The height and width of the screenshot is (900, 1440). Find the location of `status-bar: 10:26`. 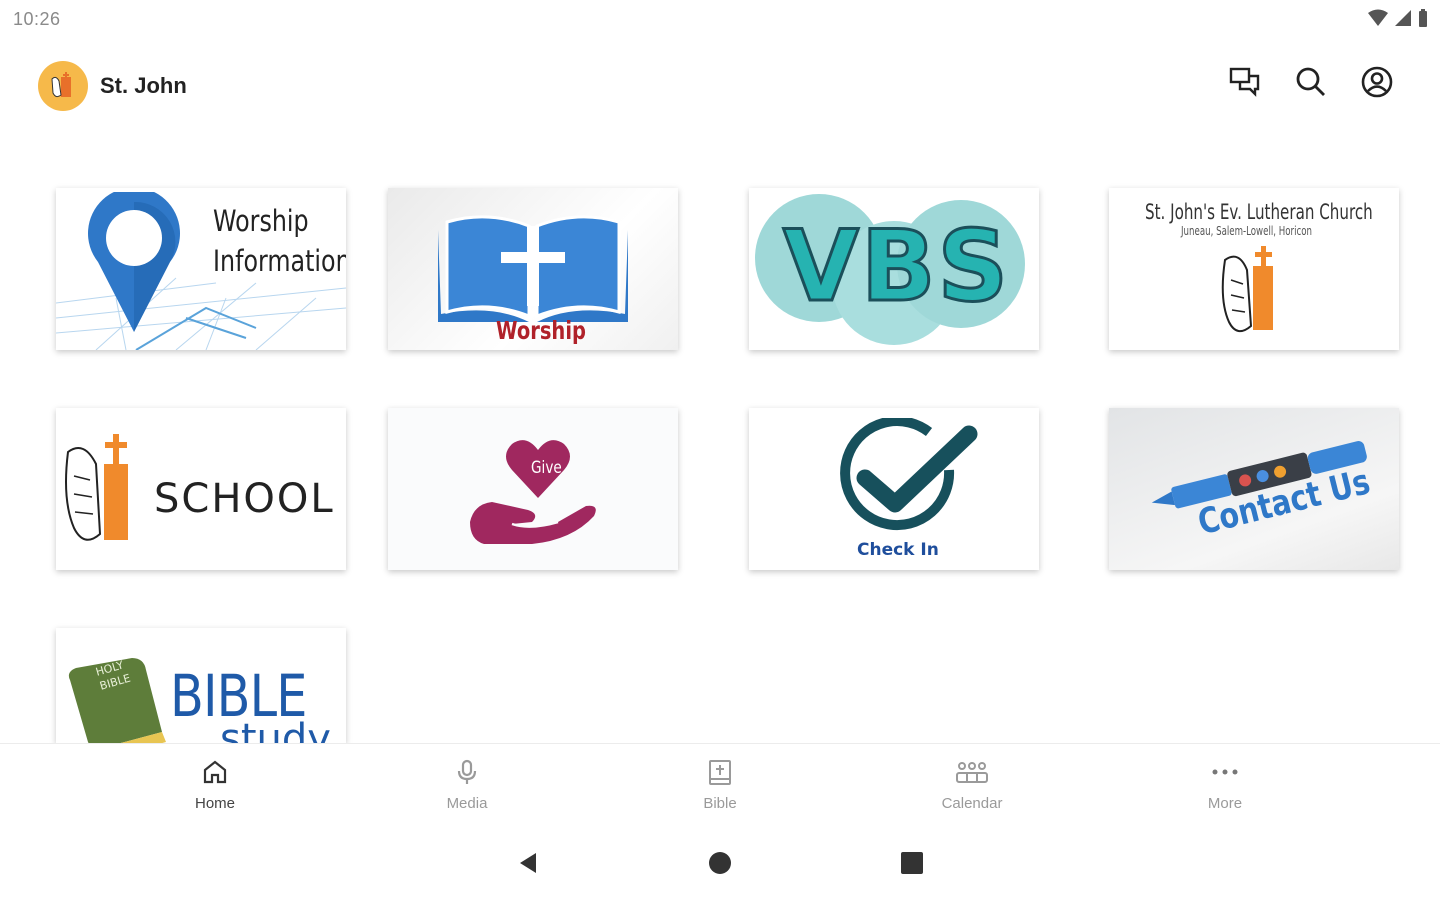

status-bar: 10:26 is located at coordinates (720, 20).